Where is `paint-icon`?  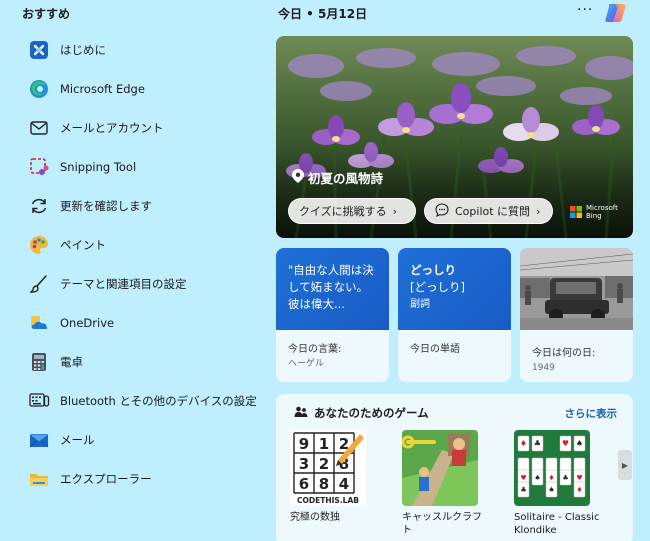 paint-icon is located at coordinates (39, 245).